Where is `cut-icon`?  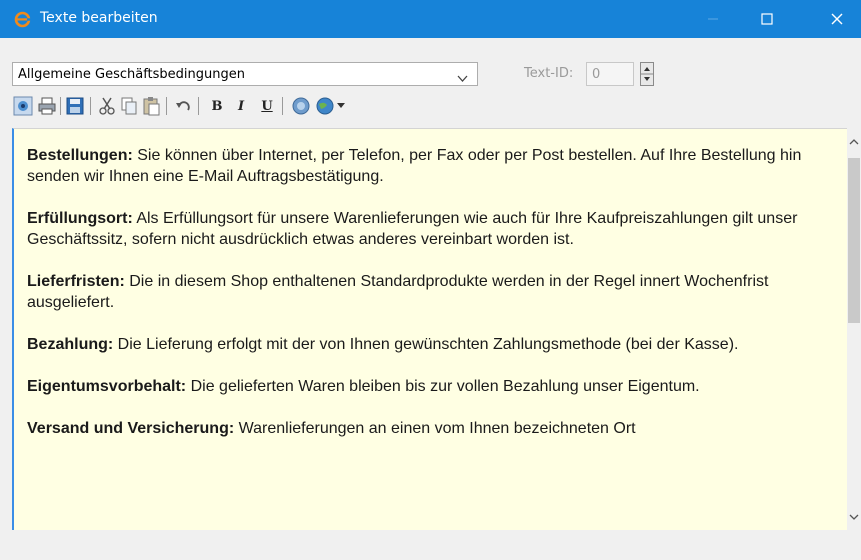 cut-icon is located at coordinates (107, 106).